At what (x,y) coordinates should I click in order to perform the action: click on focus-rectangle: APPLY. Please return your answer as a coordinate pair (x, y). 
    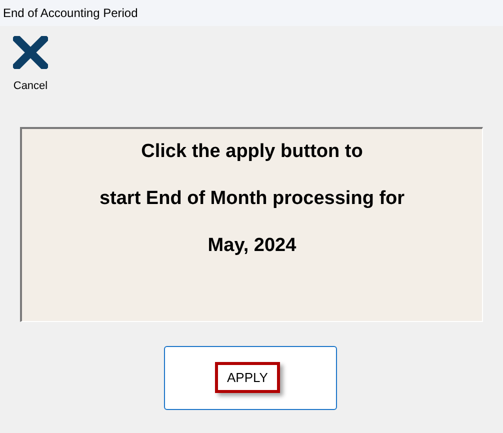
    Looking at the image, I should click on (247, 378).